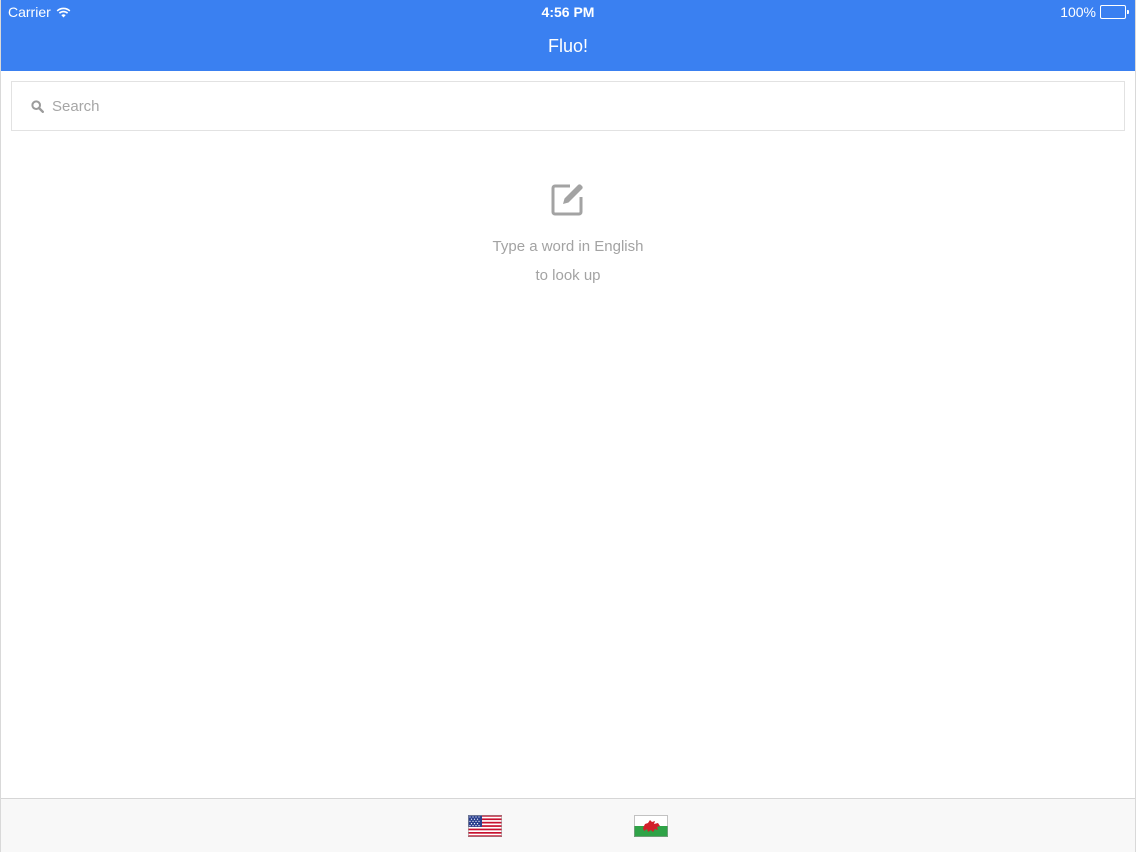 This screenshot has height=852, width=1136. I want to click on empty-state-line-1: Type a word in English, so click(568, 246).